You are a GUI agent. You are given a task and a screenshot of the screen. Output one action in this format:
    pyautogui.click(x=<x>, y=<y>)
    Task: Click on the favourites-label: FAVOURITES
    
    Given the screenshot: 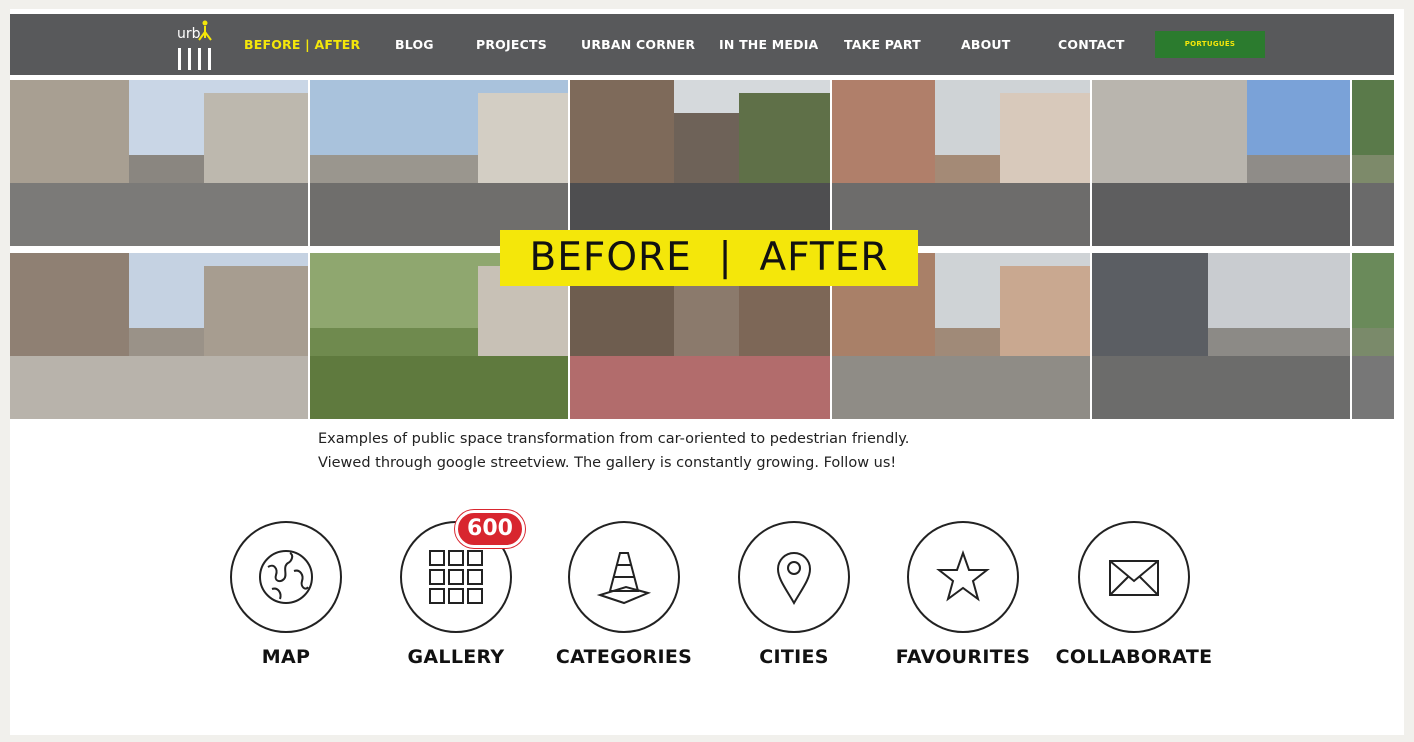 What is the action you would take?
    pyautogui.click(x=963, y=657)
    